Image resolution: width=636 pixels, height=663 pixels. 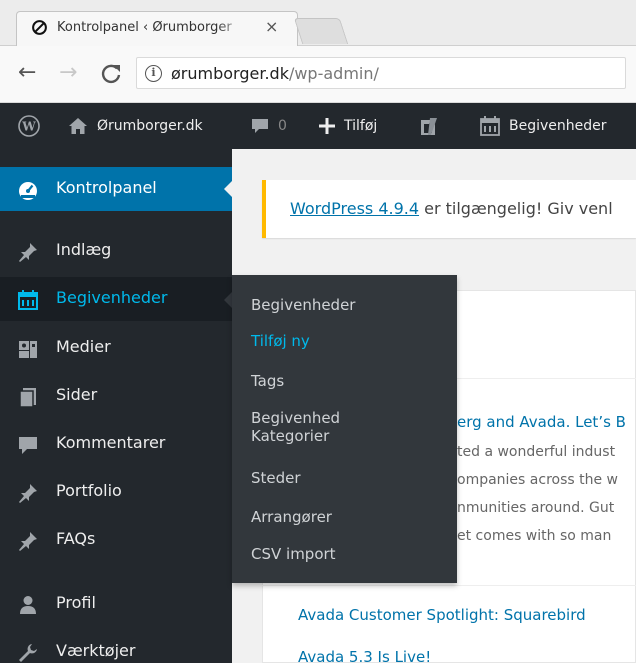 I want to click on sidebar-item-label: Begivenheder, so click(x=112, y=297).